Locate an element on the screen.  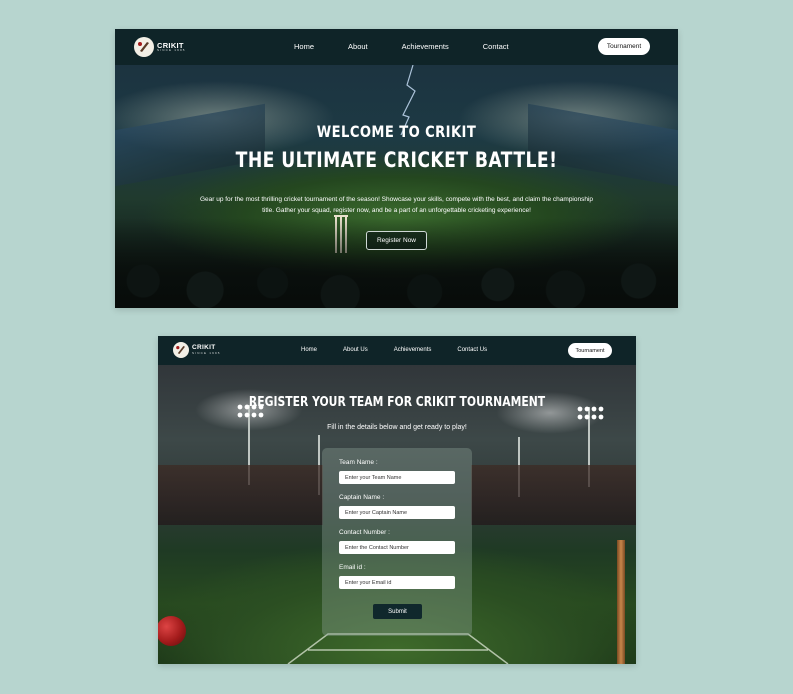
captain-name-input is located at coordinates (397, 512).